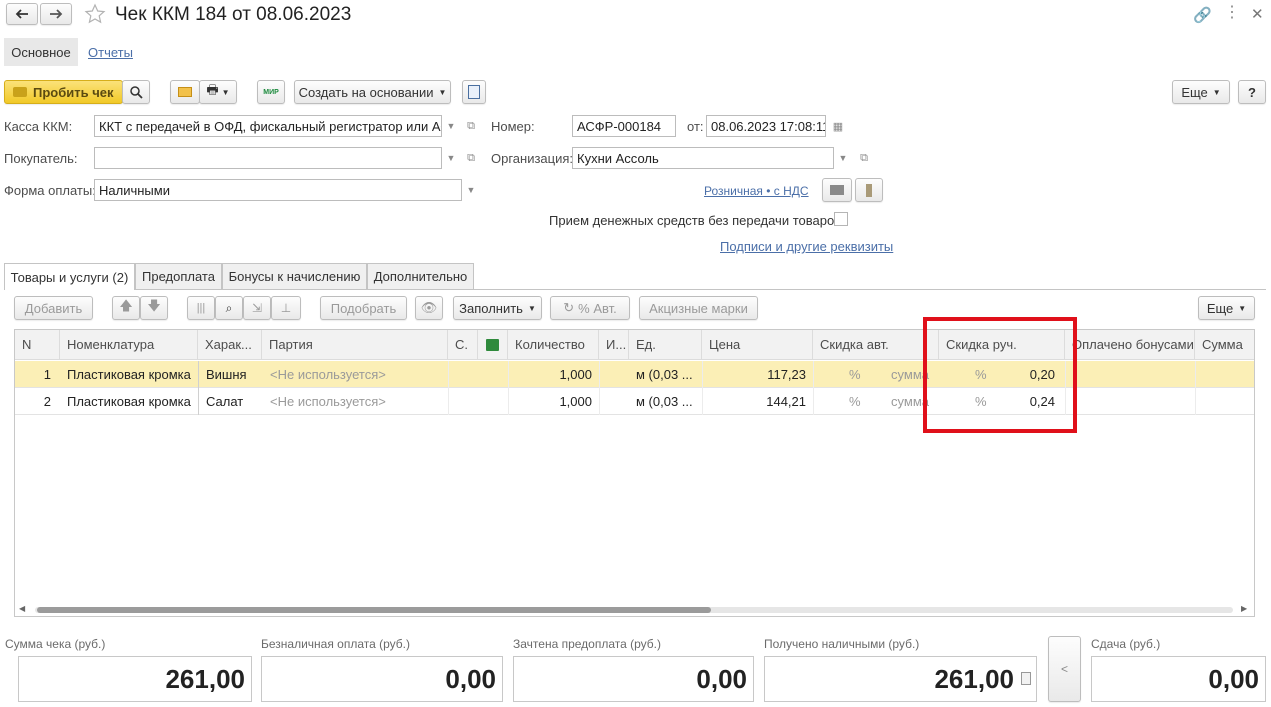 This screenshot has height=707, width=1271. What do you see at coordinates (1026, 678) in the screenshot?
I see `calculator-icon` at bounding box center [1026, 678].